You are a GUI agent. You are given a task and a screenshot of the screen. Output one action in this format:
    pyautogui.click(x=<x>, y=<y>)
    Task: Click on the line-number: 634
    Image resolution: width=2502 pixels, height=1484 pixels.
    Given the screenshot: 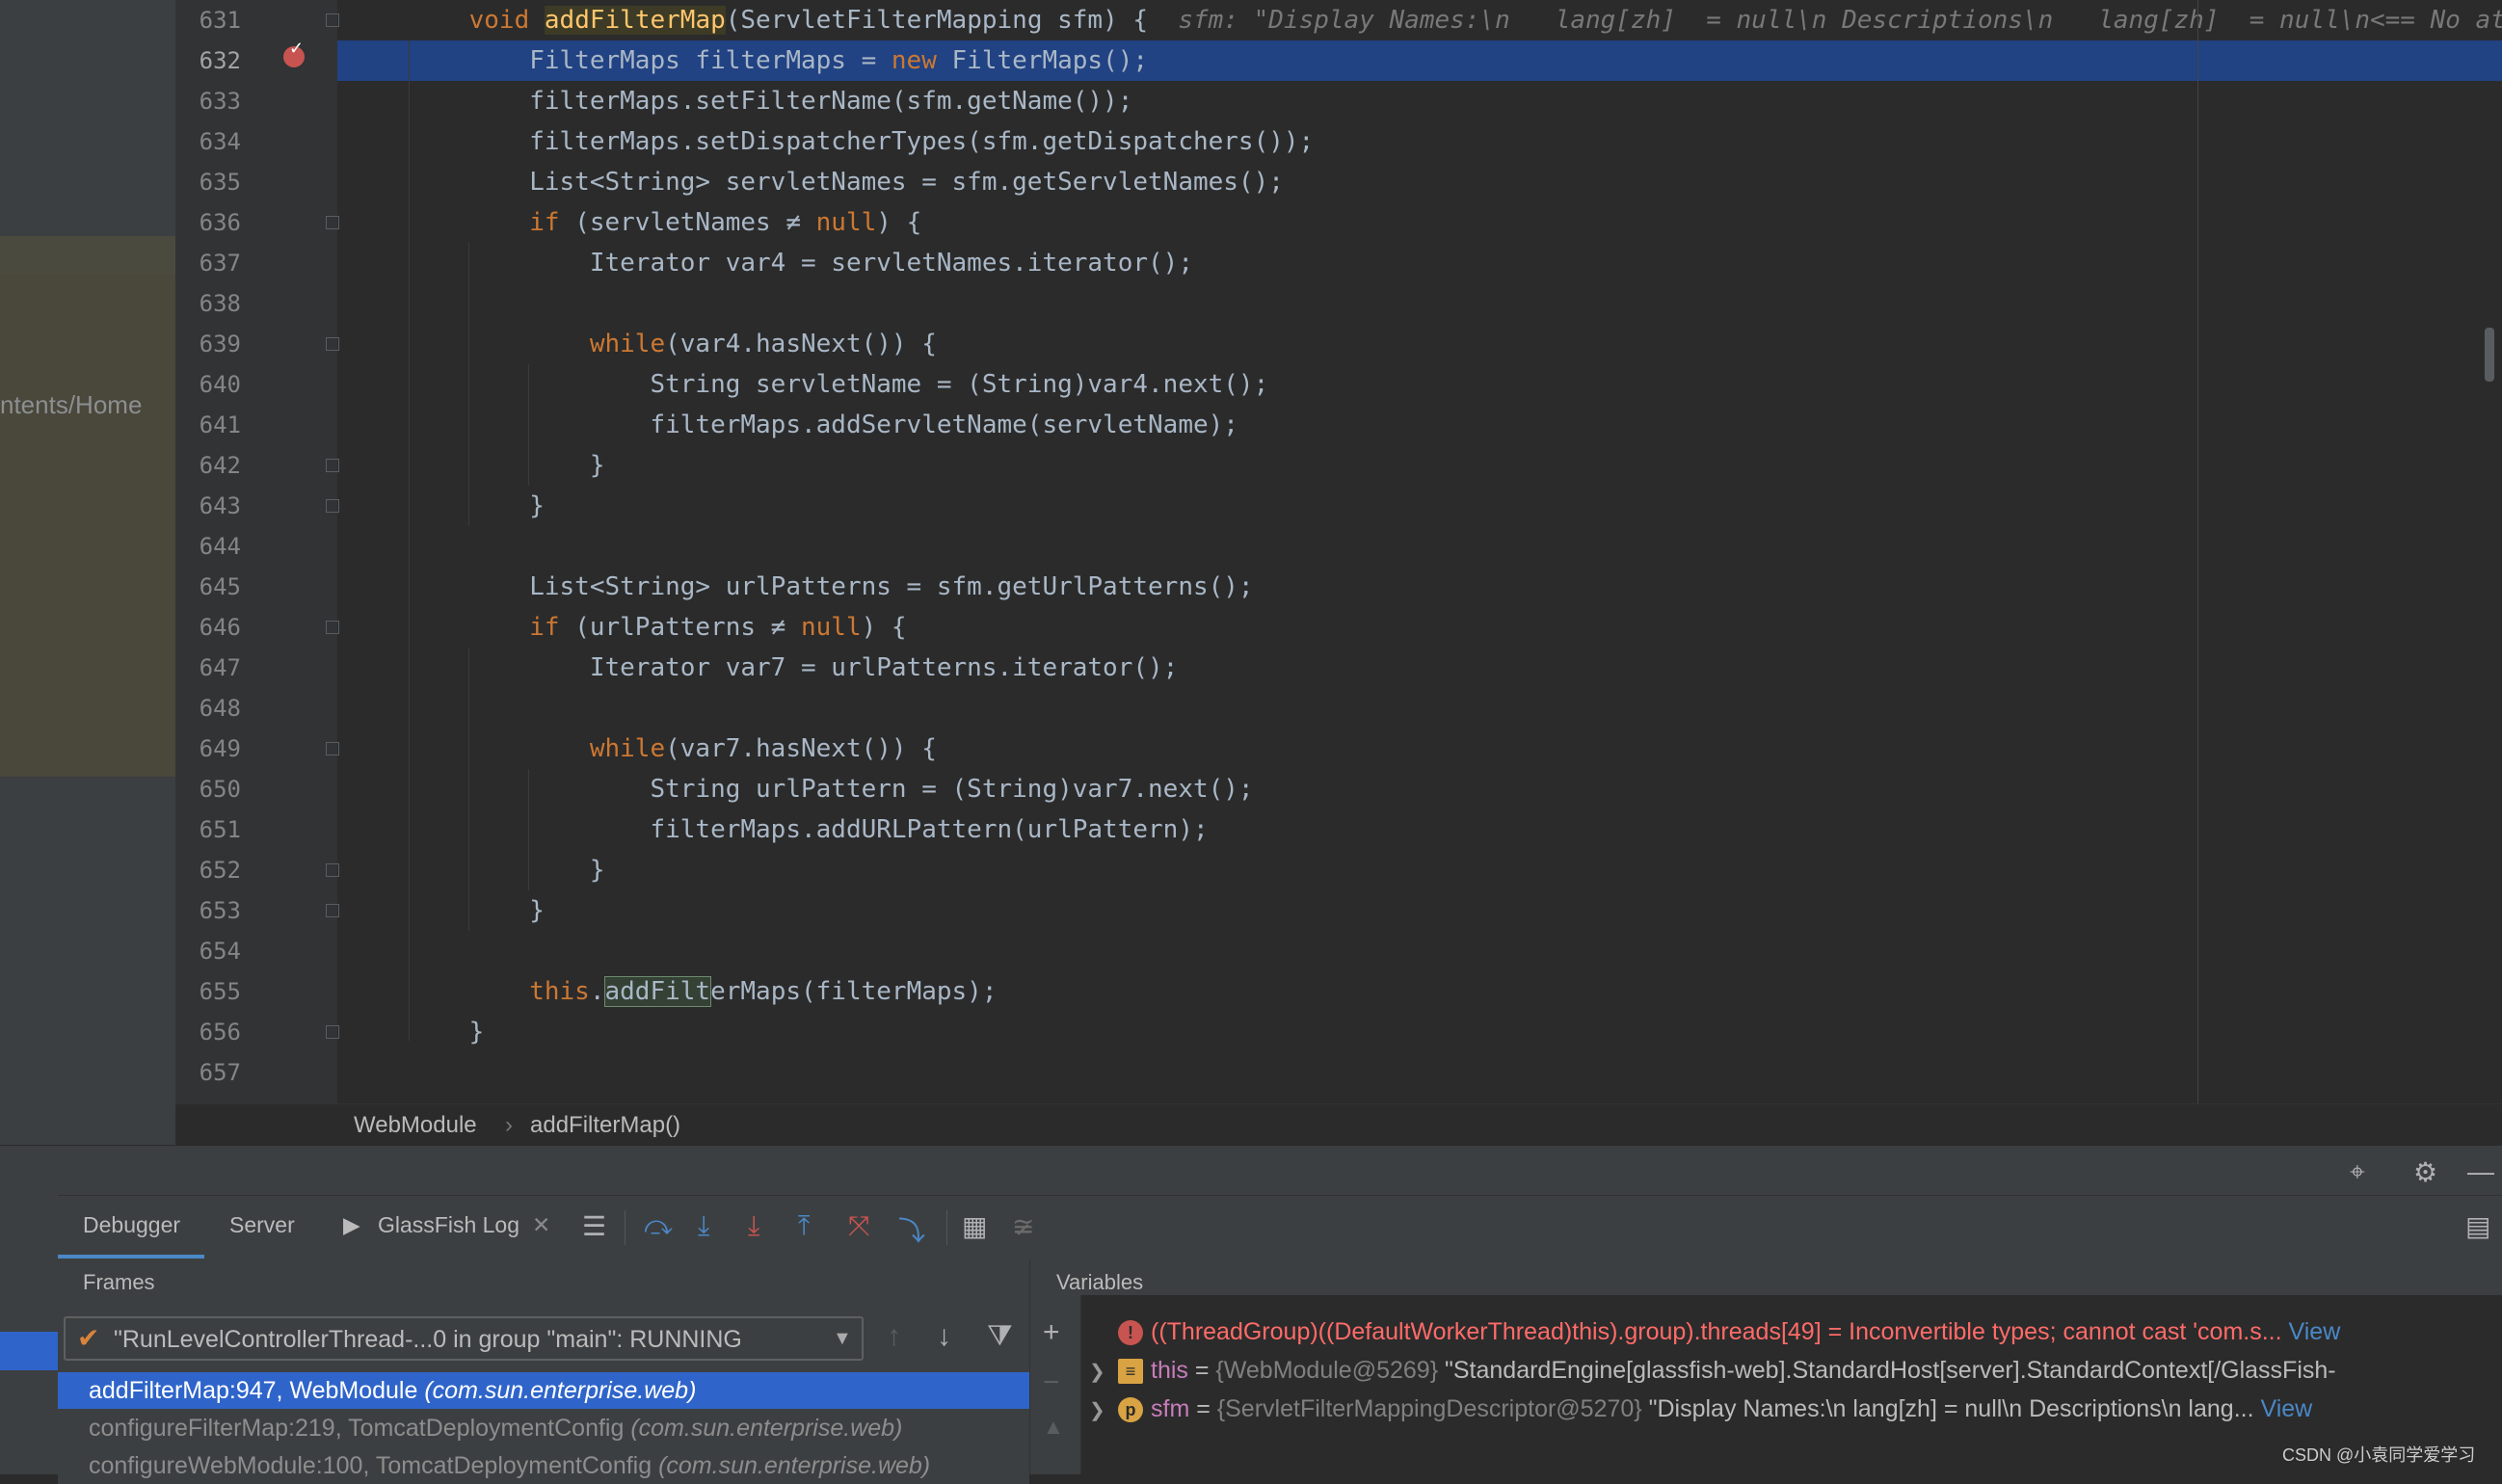 What is the action you would take?
    pyautogui.click(x=220, y=141)
    